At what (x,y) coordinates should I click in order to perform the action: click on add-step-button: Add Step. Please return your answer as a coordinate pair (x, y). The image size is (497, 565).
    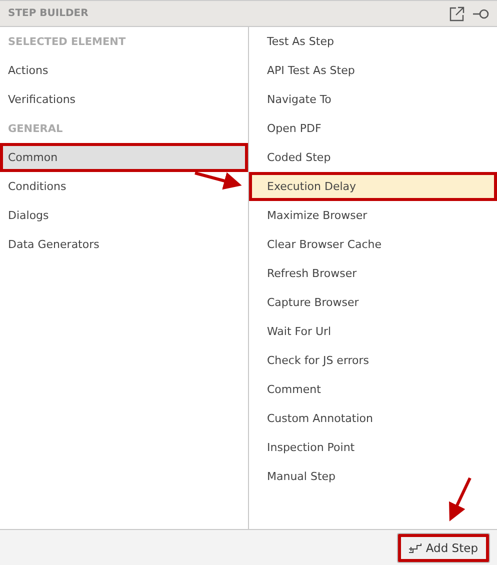
    Looking at the image, I should click on (443, 547).